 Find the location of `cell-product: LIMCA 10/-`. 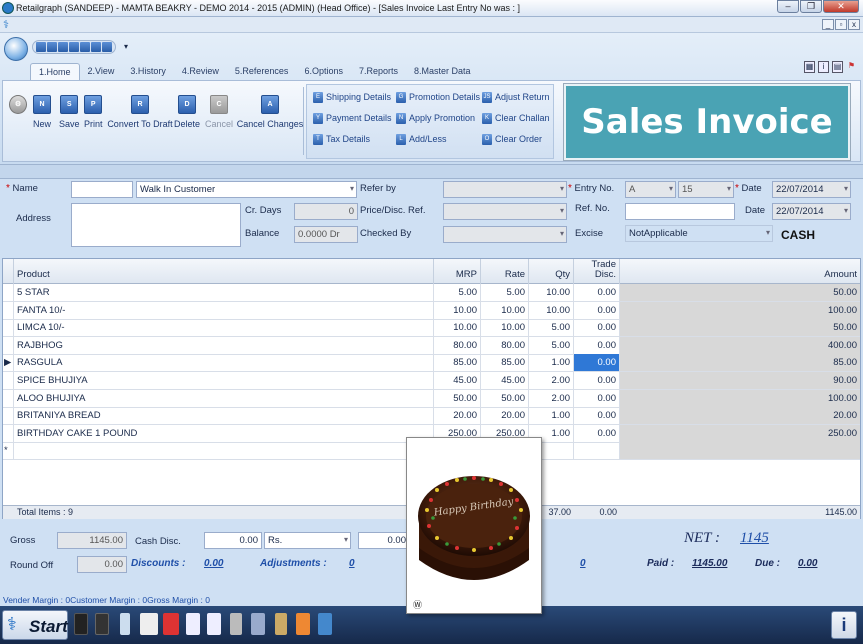

cell-product: LIMCA 10/- is located at coordinates (224, 328).